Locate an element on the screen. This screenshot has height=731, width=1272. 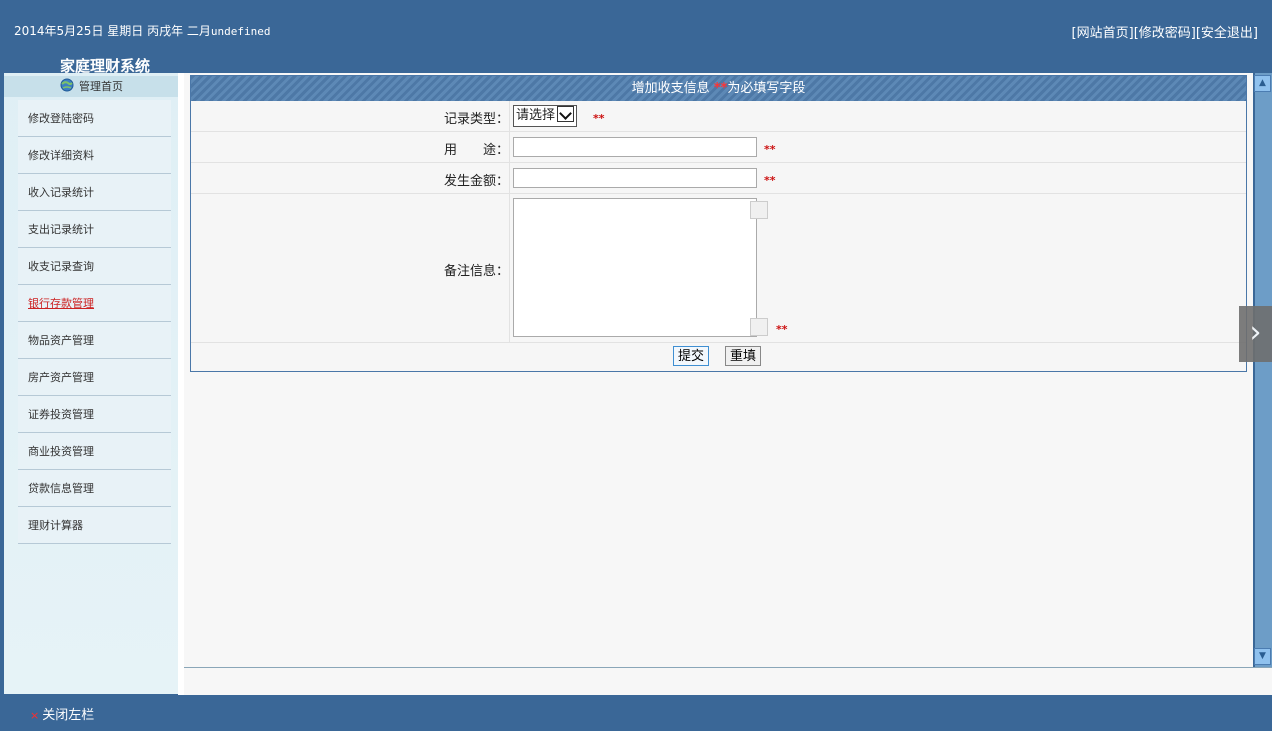
sidebar-item-record-query: 收支记录查询 is located at coordinates (94, 266).